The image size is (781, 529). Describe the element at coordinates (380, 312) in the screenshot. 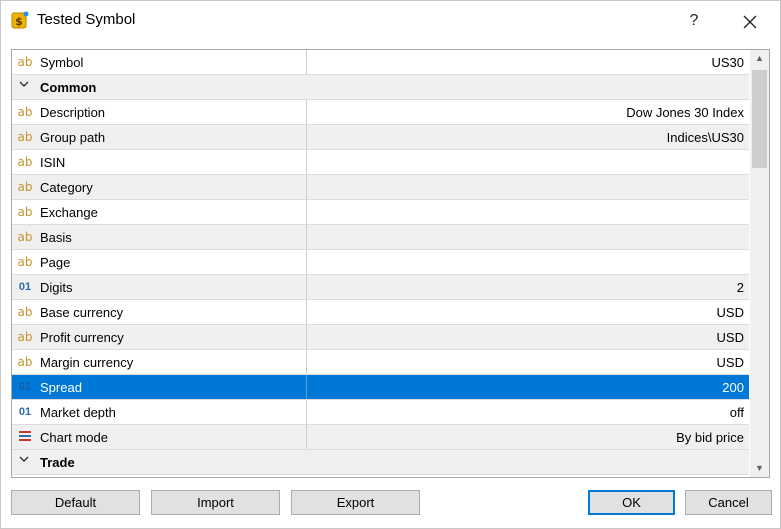

I see `property-row: ab Base currency USD` at that location.